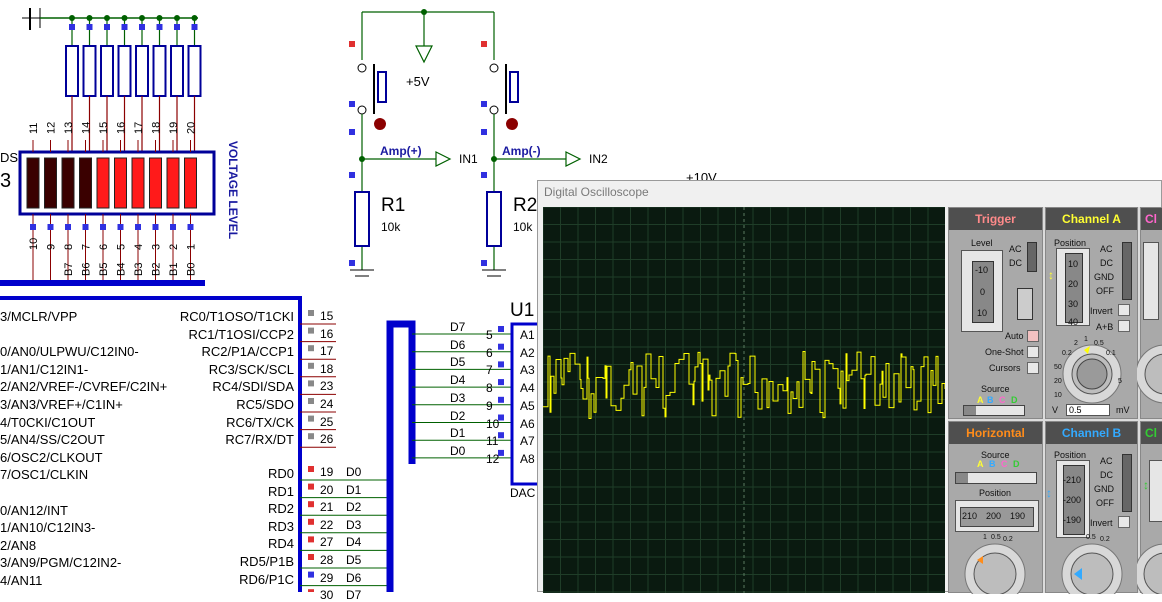  What do you see at coordinates (354, 472) in the screenshot?
I see `mcu-rd-net-label: D0` at bounding box center [354, 472].